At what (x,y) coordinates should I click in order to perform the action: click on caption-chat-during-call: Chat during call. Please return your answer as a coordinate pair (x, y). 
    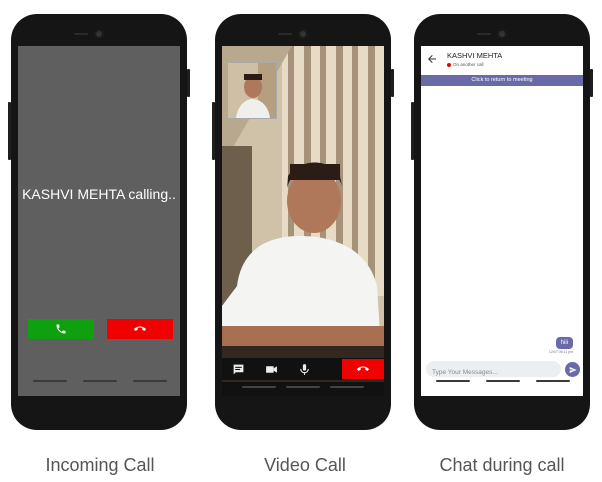
    Looking at the image, I should click on (502, 465).